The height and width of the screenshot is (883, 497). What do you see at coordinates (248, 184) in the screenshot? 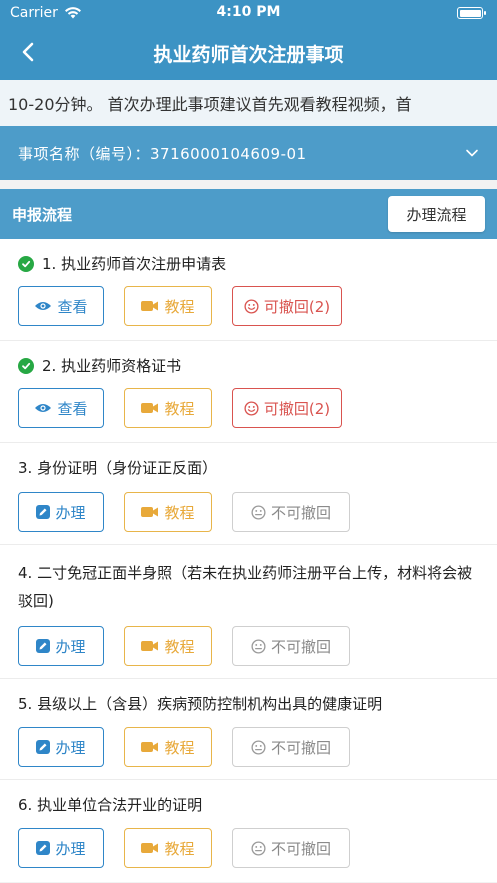
I see `section-gap` at bounding box center [248, 184].